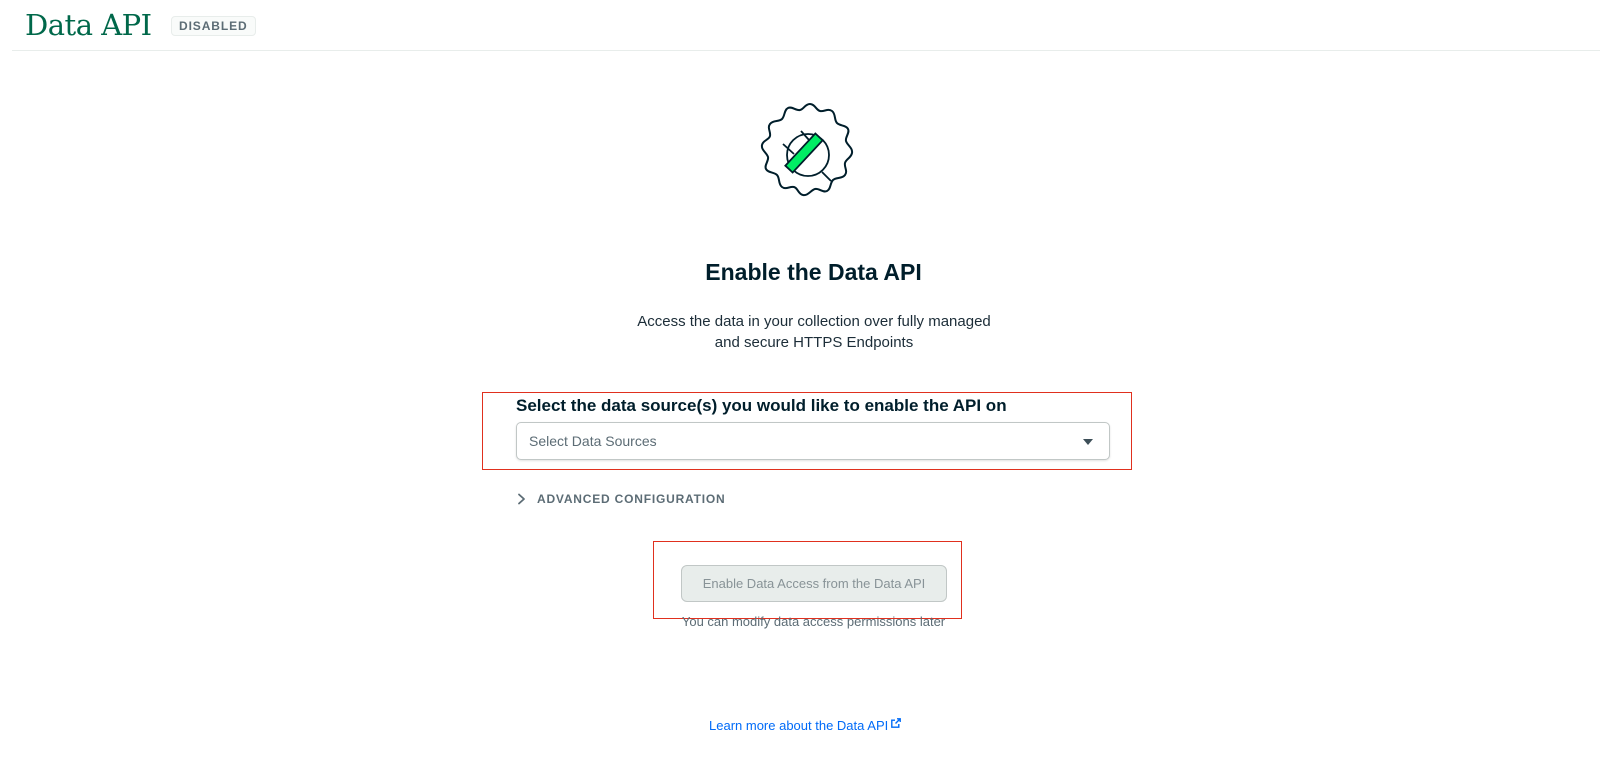 This screenshot has height=784, width=1600. Describe the element at coordinates (593, 441) in the screenshot. I see `data-source-placeholder: Select Data Sources` at that location.